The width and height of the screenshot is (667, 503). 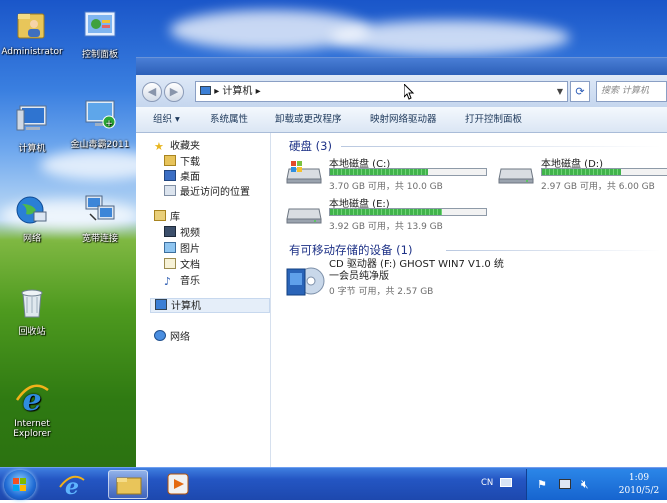 I want to click on nav-recent: 最近访问的位置, so click(x=207, y=192).